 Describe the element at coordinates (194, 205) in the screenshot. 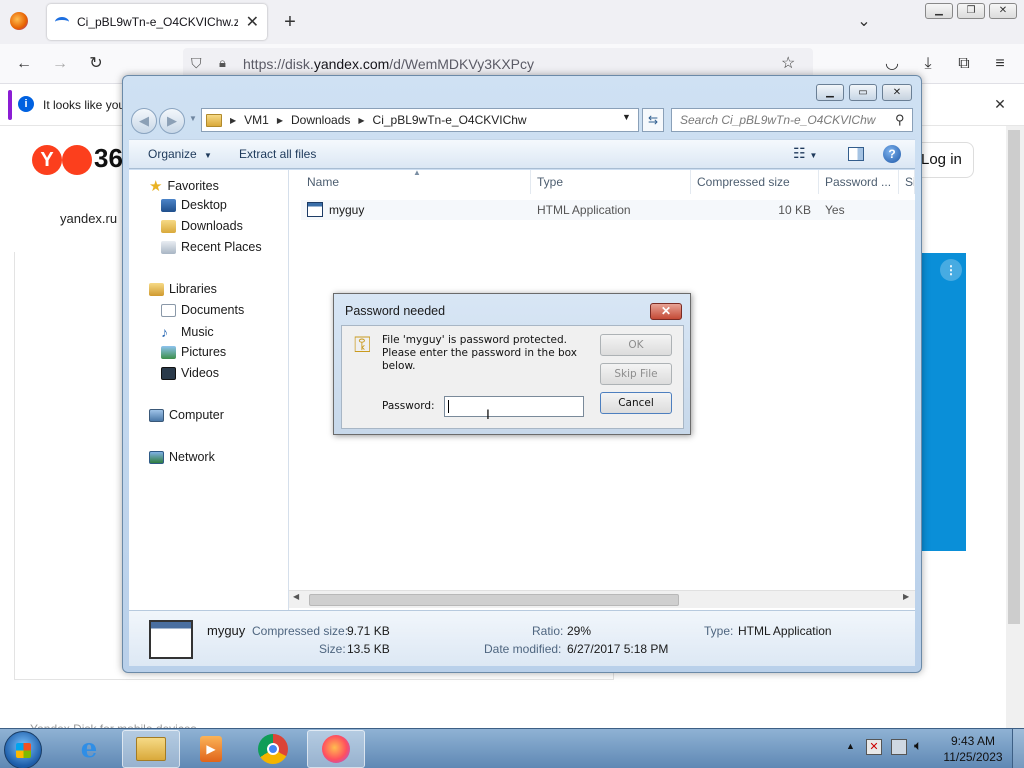

I see `nav-desktop: Desktop` at that location.